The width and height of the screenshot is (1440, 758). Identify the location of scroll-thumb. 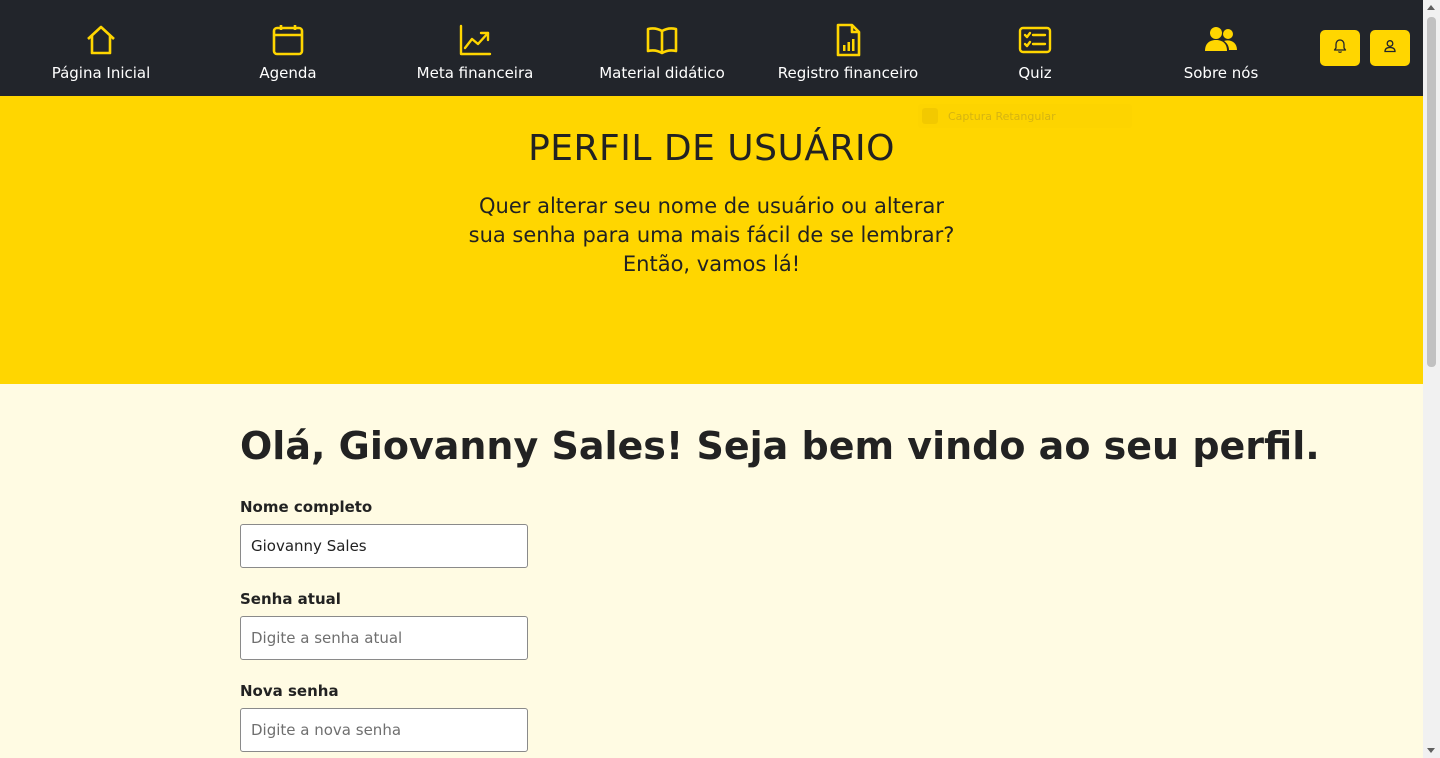
(1431, 192).